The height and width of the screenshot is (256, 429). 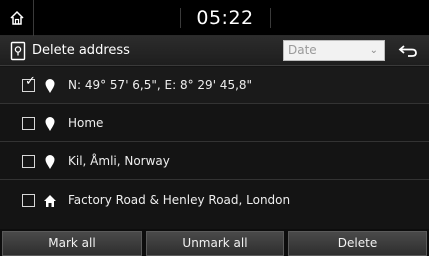 What do you see at coordinates (214, 51) in the screenshot?
I see `title-bar: Delete address Date ⌄` at bounding box center [214, 51].